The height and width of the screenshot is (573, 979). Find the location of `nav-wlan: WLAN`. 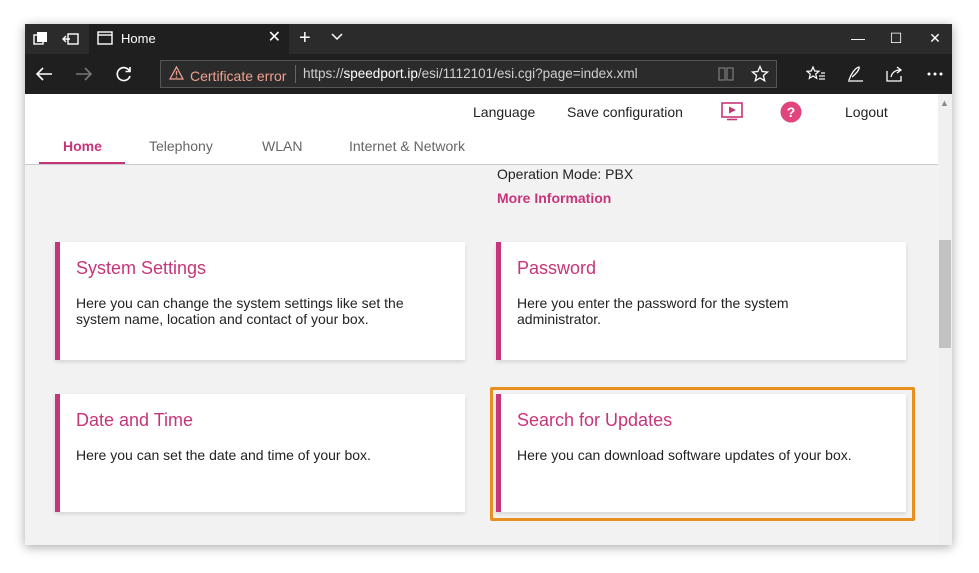

nav-wlan: WLAN is located at coordinates (282, 146).